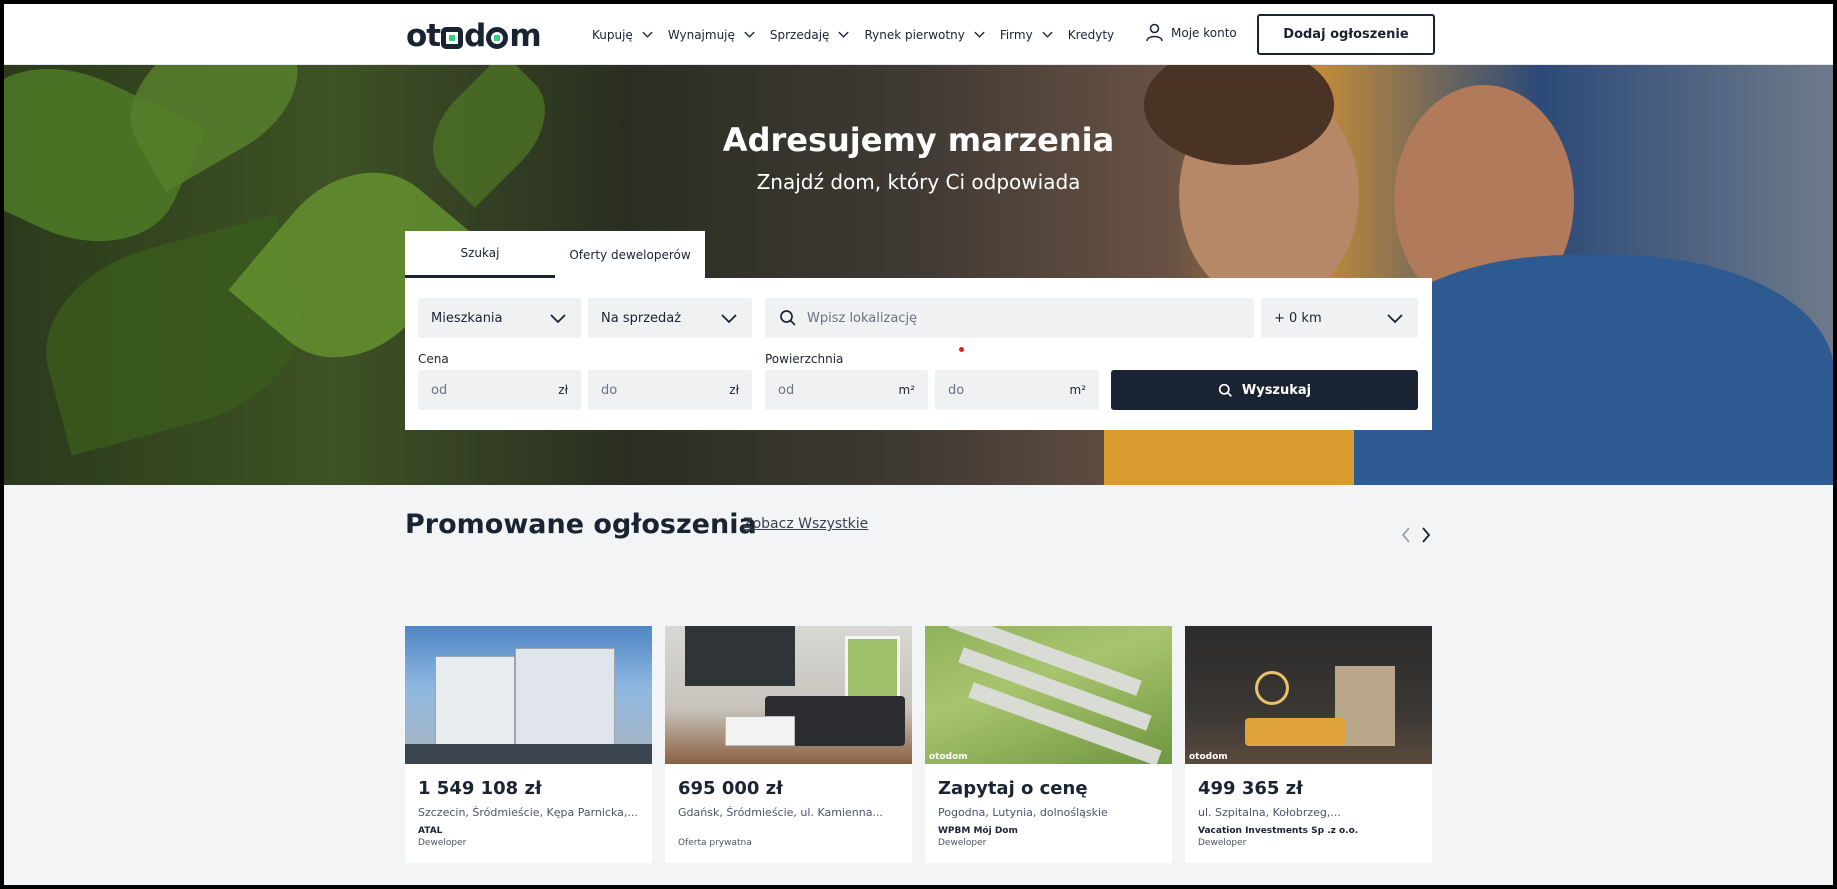 This screenshot has width=1837, height=889. Describe the element at coordinates (740, 656) in the screenshot. I see `kitchen-cabinet-image` at that location.